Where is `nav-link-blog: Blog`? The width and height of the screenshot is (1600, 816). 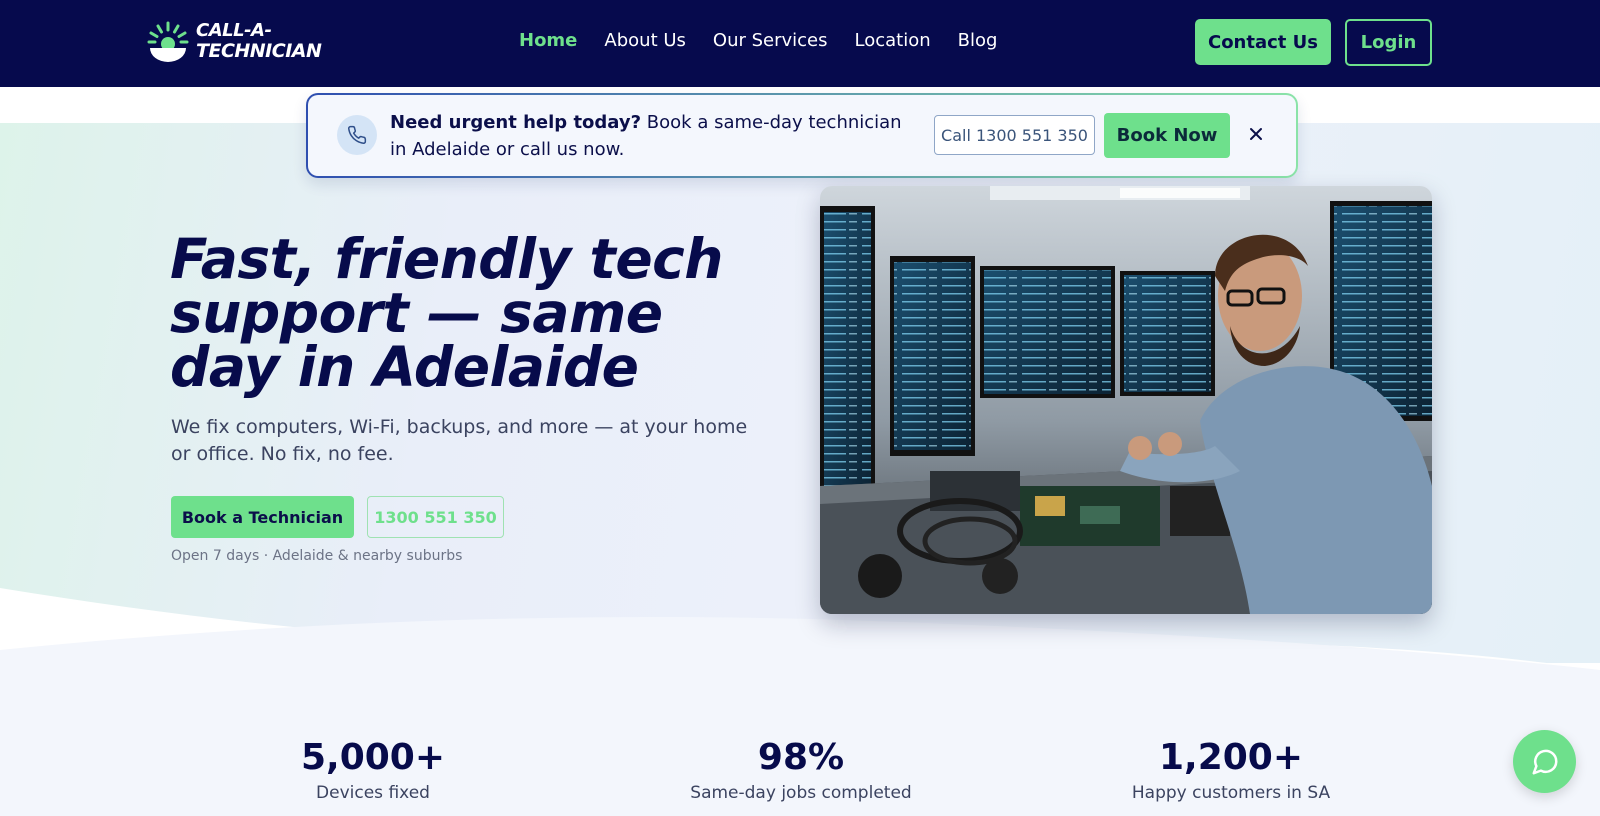 nav-link-blog: Blog is located at coordinates (978, 40).